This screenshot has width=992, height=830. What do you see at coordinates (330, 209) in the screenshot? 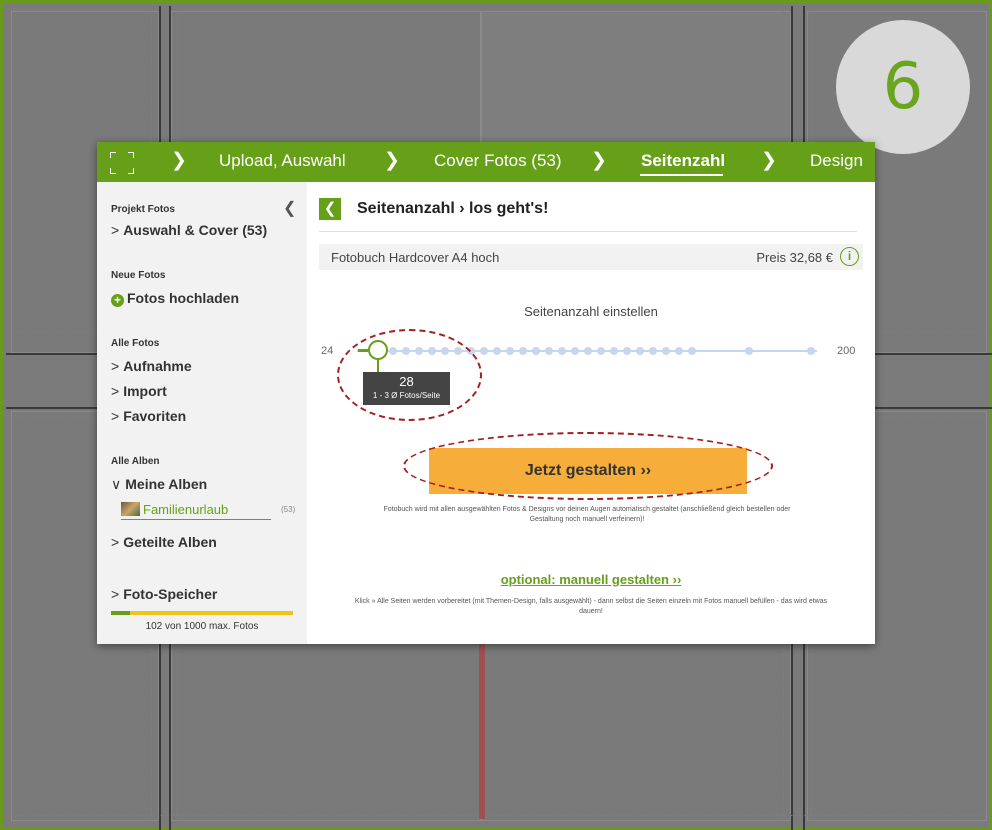
I see `back-button: ❮` at bounding box center [330, 209].